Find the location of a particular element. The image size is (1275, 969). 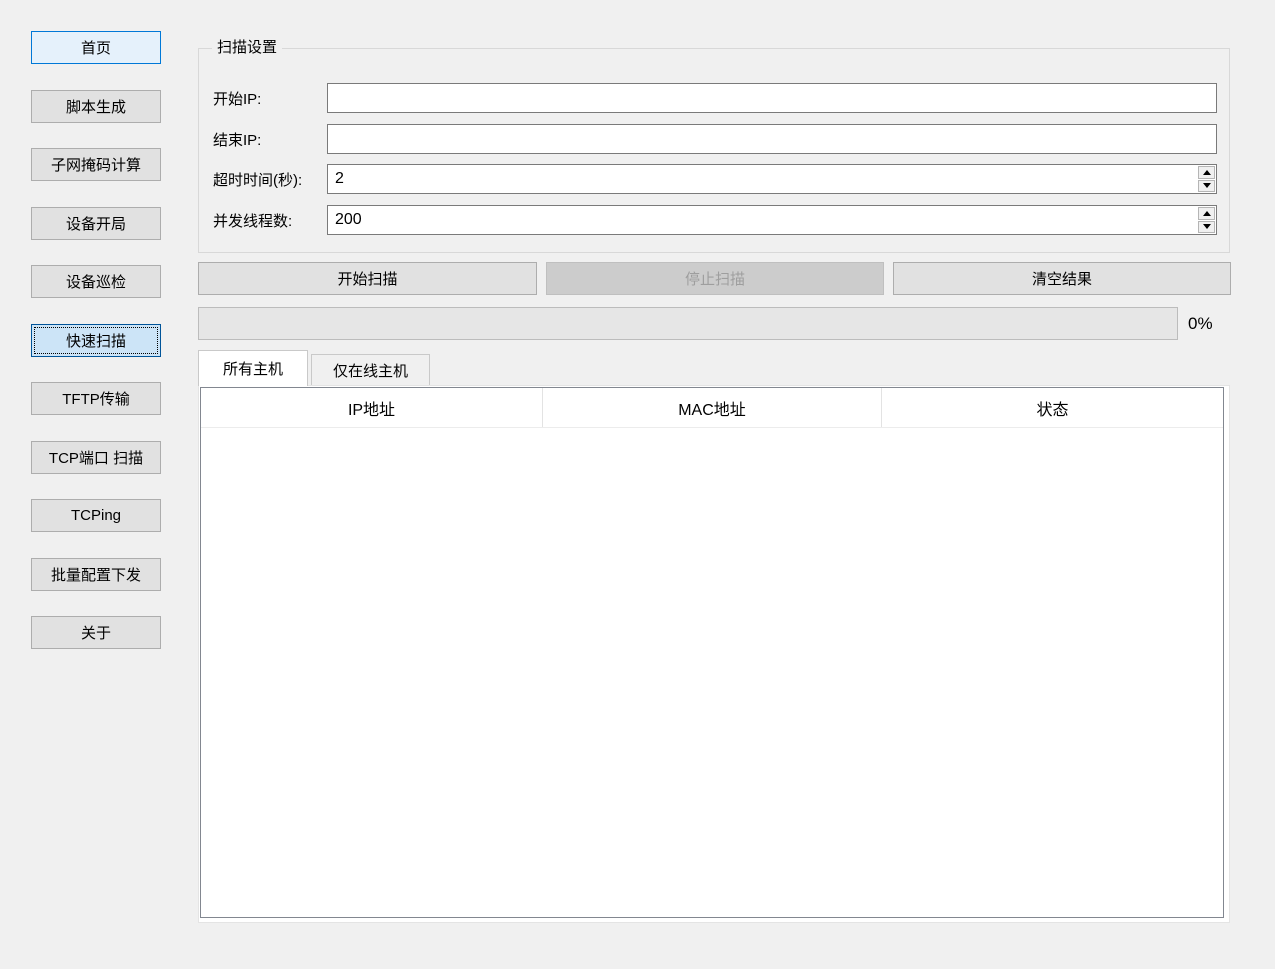

sidebar-item-home: 首页 is located at coordinates (96, 47).